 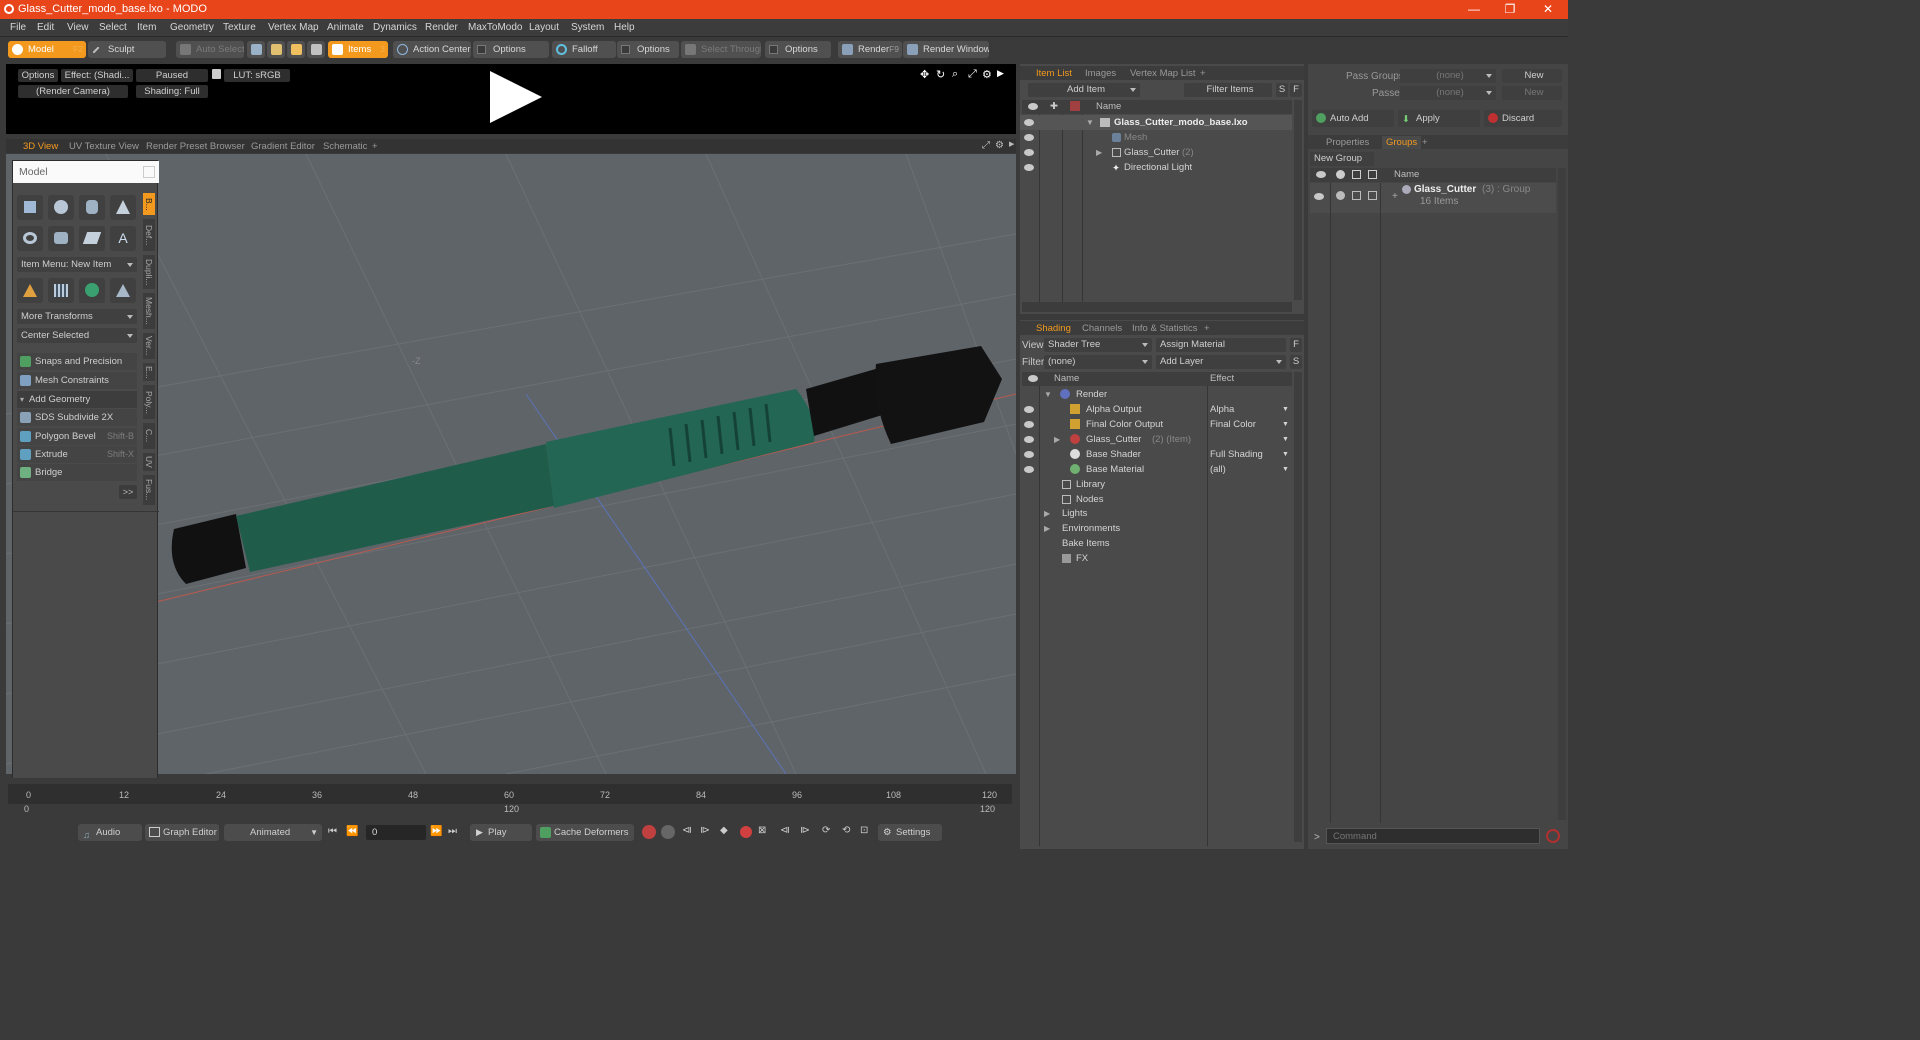 What do you see at coordinates (172, 91) in the screenshot?
I see `shading-dropdown: Shading: Full` at bounding box center [172, 91].